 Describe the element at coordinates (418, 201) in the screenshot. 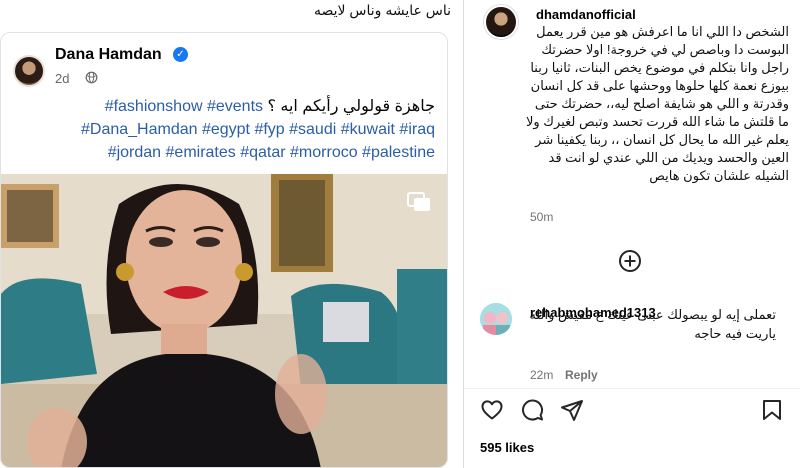

I see `multiple-media-icon` at that location.